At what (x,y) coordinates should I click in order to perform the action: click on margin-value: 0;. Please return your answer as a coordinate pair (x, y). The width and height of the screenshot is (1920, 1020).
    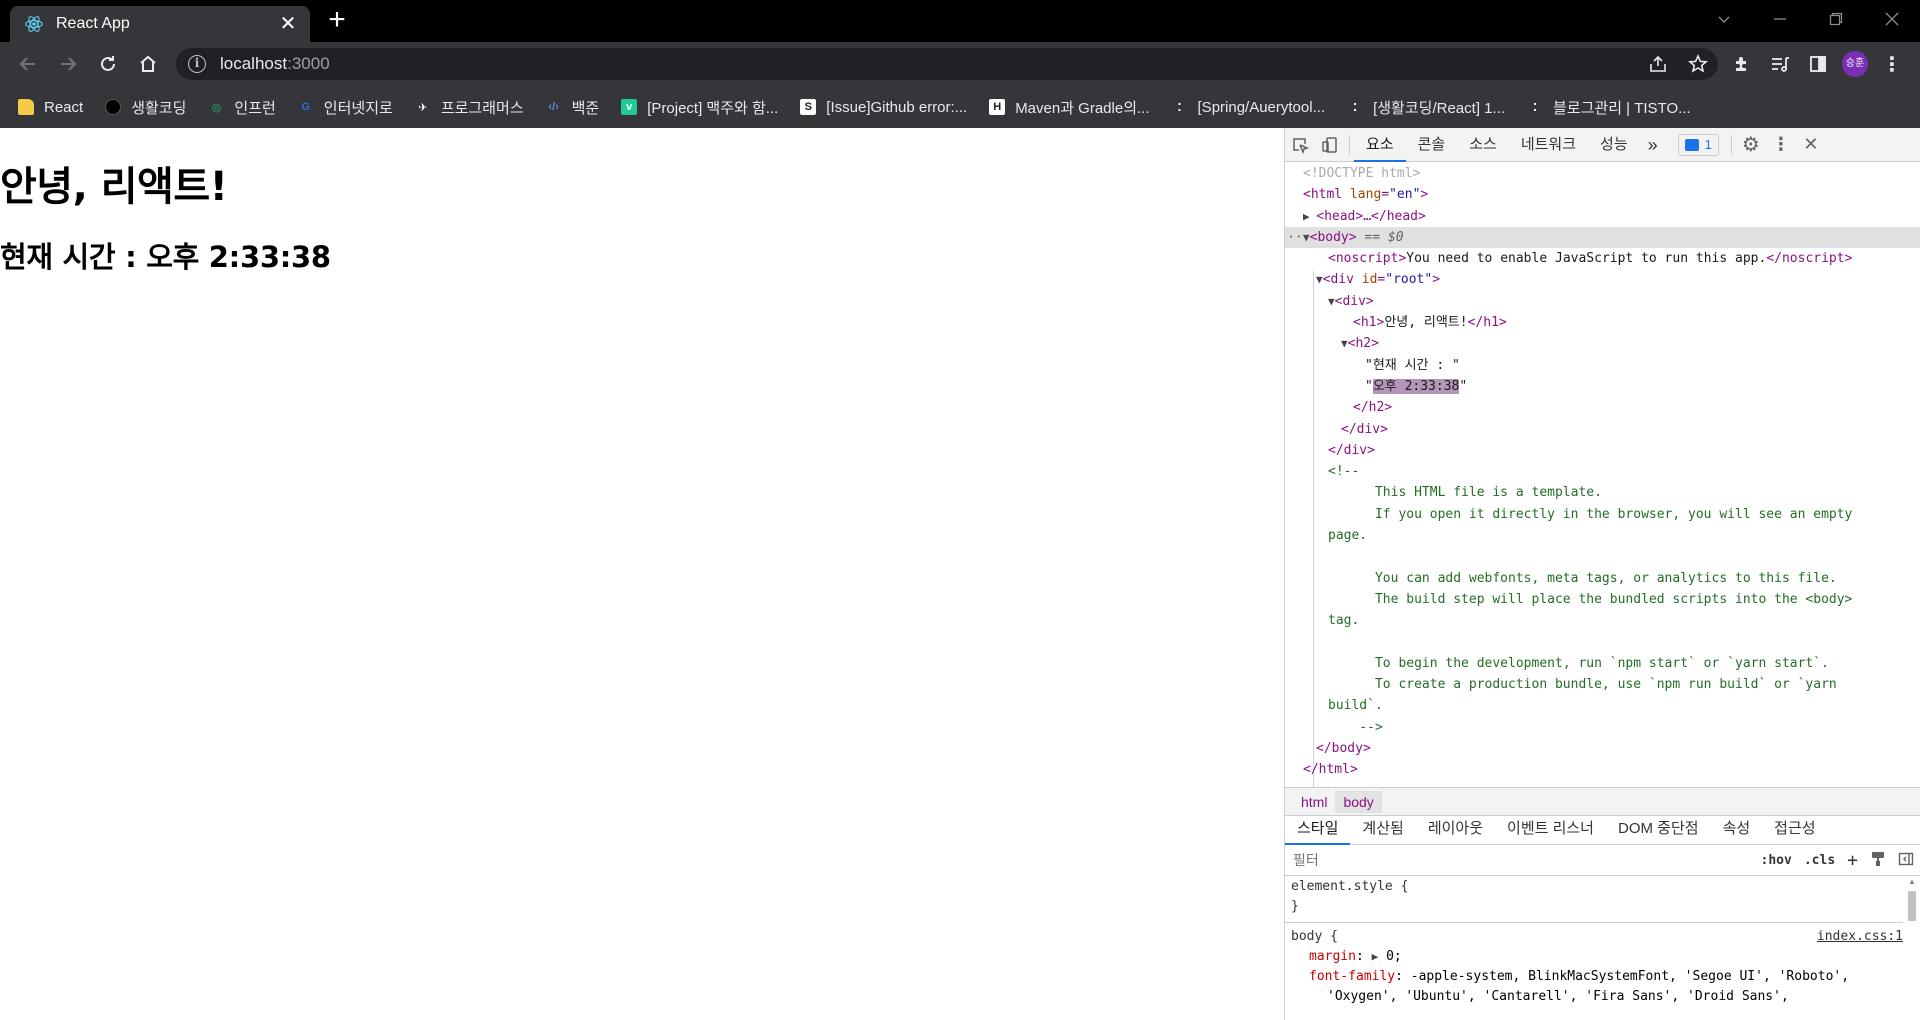
    Looking at the image, I should click on (1394, 956).